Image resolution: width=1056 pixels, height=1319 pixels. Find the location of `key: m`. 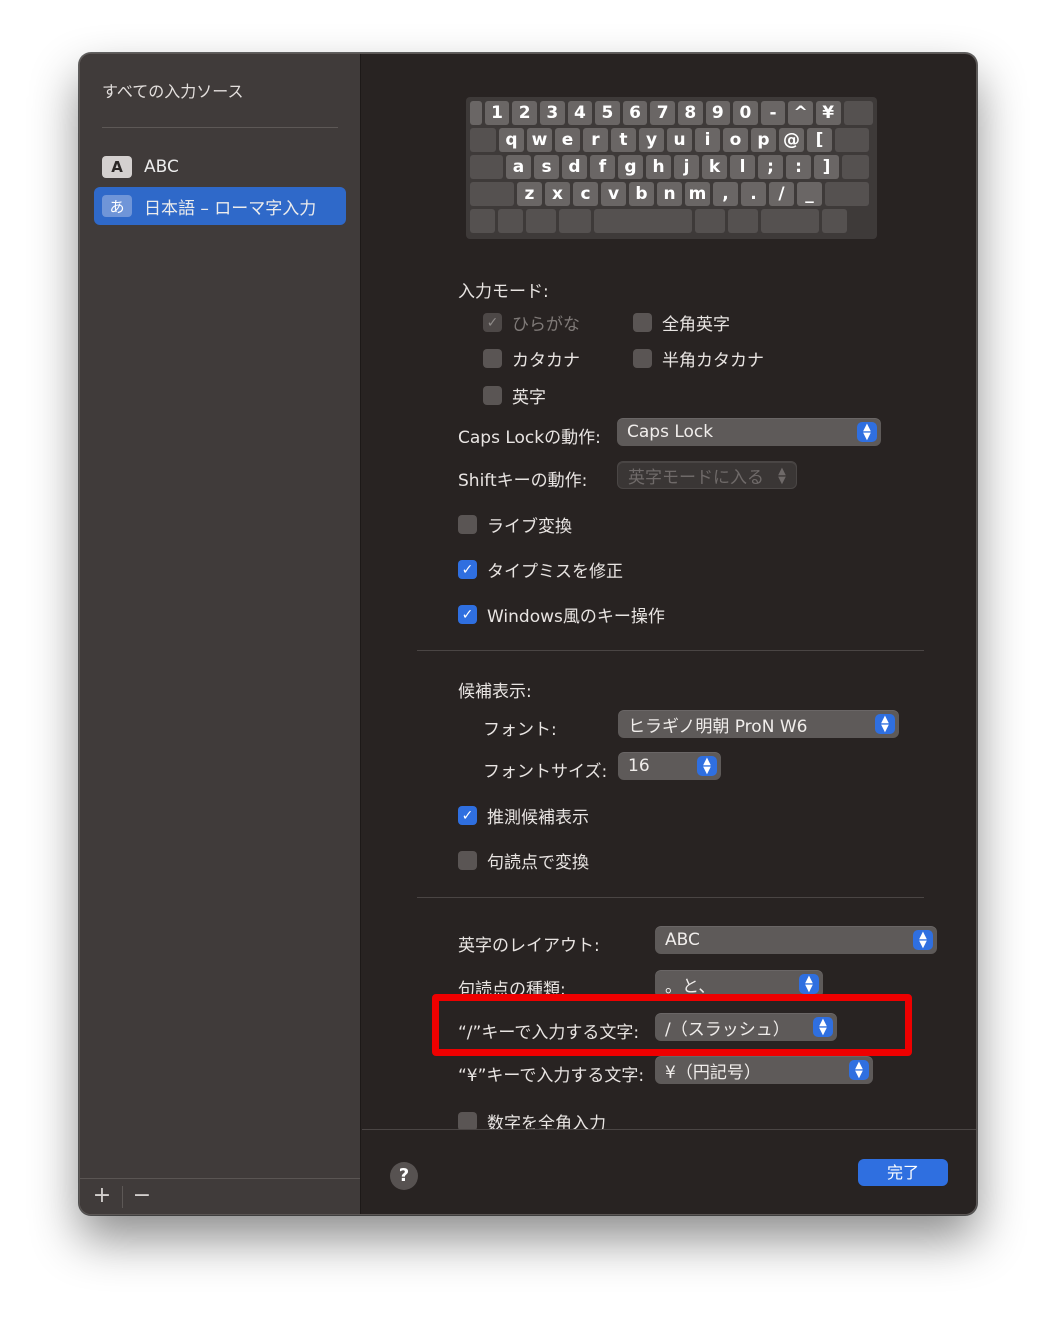

key: m is located at coordinates (697, 194).